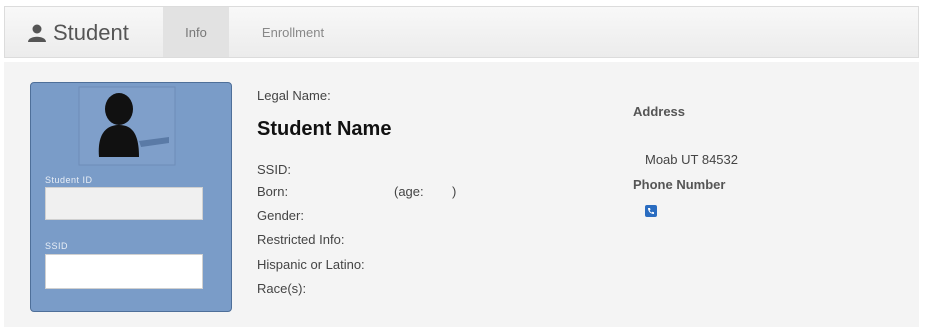 Image resolution: width=925 pixels, height=331 pixels. I want to click on born-label: Born:, so click(273, 191).